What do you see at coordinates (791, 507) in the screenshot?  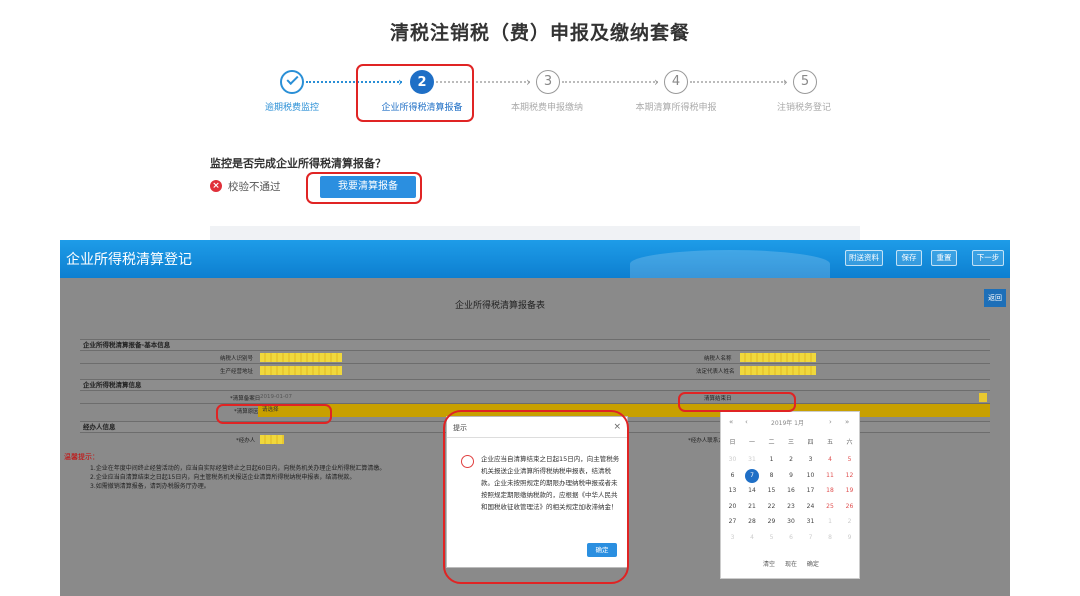 I see `calendar-day: 23` at bounding box center [791, 507].